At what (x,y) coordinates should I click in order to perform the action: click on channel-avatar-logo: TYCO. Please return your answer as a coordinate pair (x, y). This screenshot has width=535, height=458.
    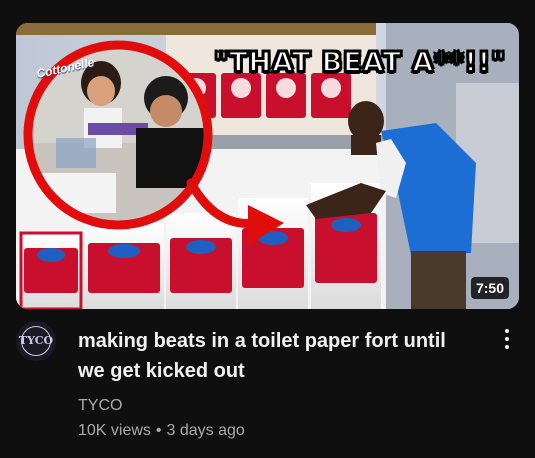
    Looking at the image, I should click on (36, 341).